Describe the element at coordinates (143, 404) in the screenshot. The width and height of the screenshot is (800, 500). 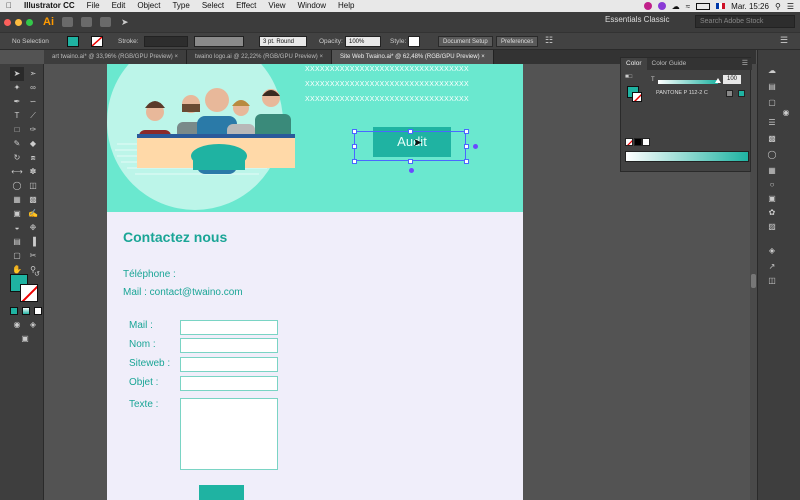
I see `form-label-texte: Texte :` at that location.